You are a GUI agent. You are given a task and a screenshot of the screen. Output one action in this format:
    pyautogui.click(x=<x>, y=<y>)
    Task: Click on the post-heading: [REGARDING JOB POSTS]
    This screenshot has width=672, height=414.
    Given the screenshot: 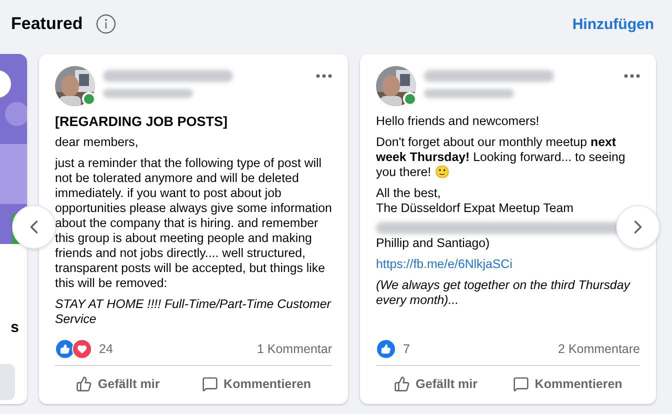 What is the action you would take?
    pyautogui.click(x=142, y=121)
    